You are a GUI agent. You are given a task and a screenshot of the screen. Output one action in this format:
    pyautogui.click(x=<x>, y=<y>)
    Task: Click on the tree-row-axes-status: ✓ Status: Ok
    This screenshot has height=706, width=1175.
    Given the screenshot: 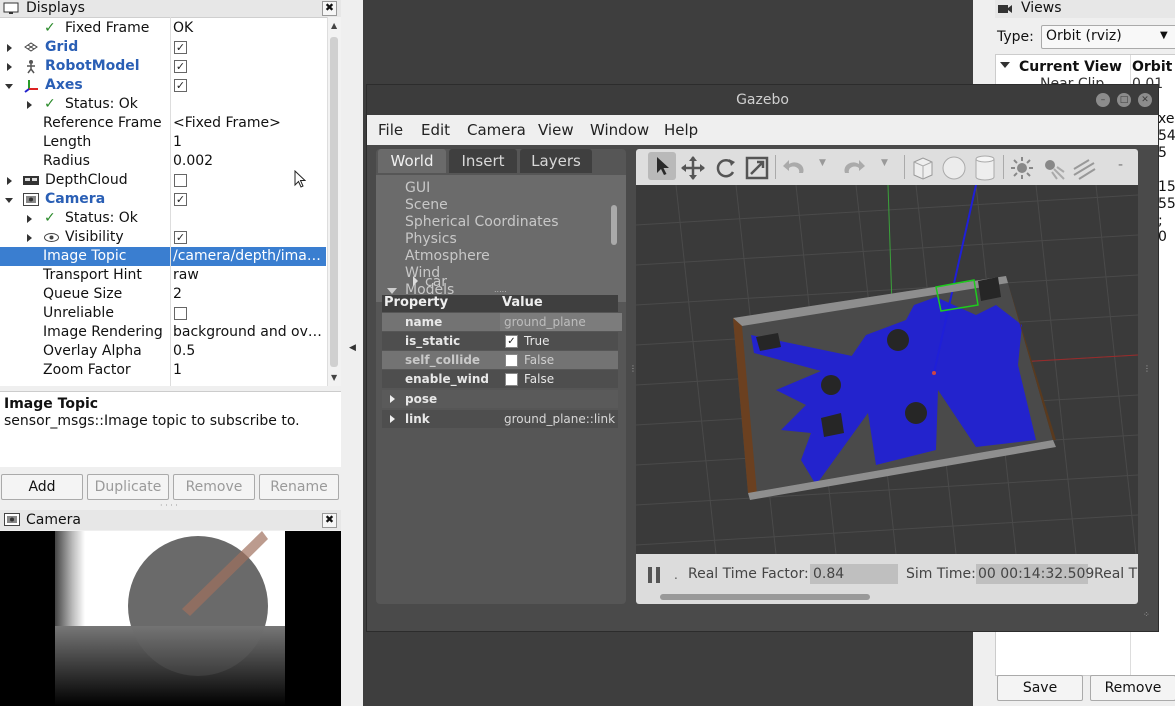 What is the action you would take?
    pyautogui.click(x=163, y=104)
    